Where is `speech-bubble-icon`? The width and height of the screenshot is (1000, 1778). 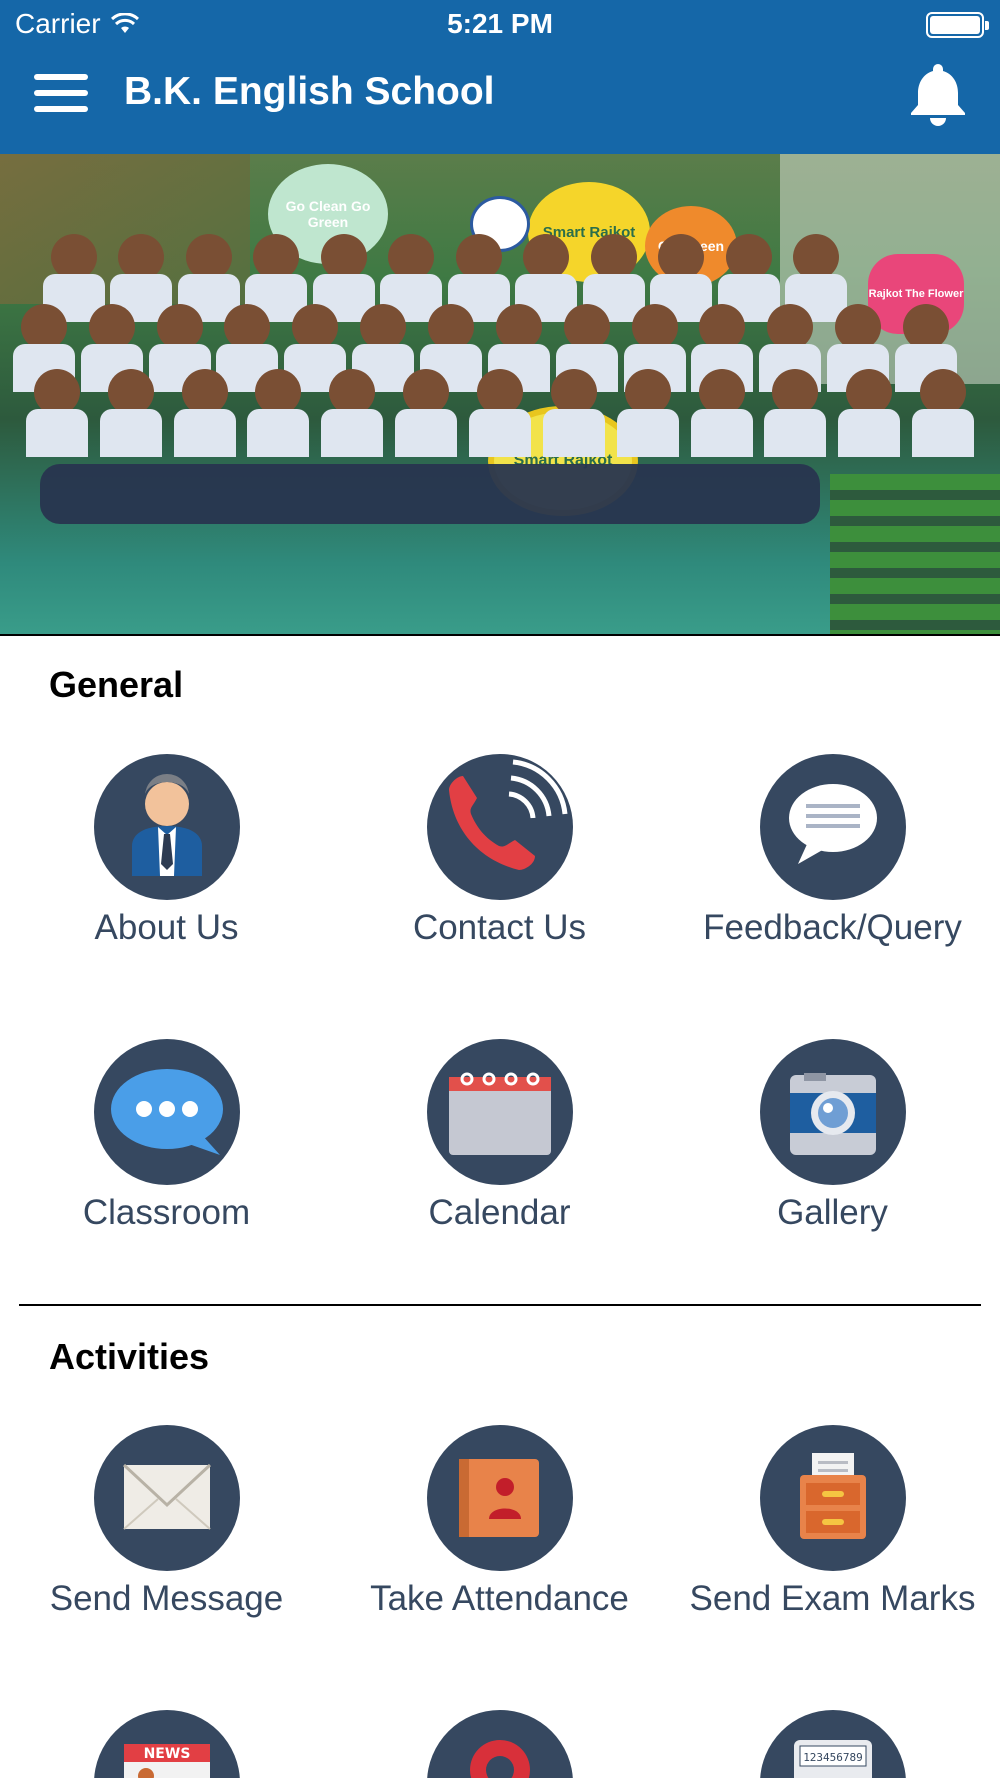 speech-bubble-icon is located at coordinates (832, 827).